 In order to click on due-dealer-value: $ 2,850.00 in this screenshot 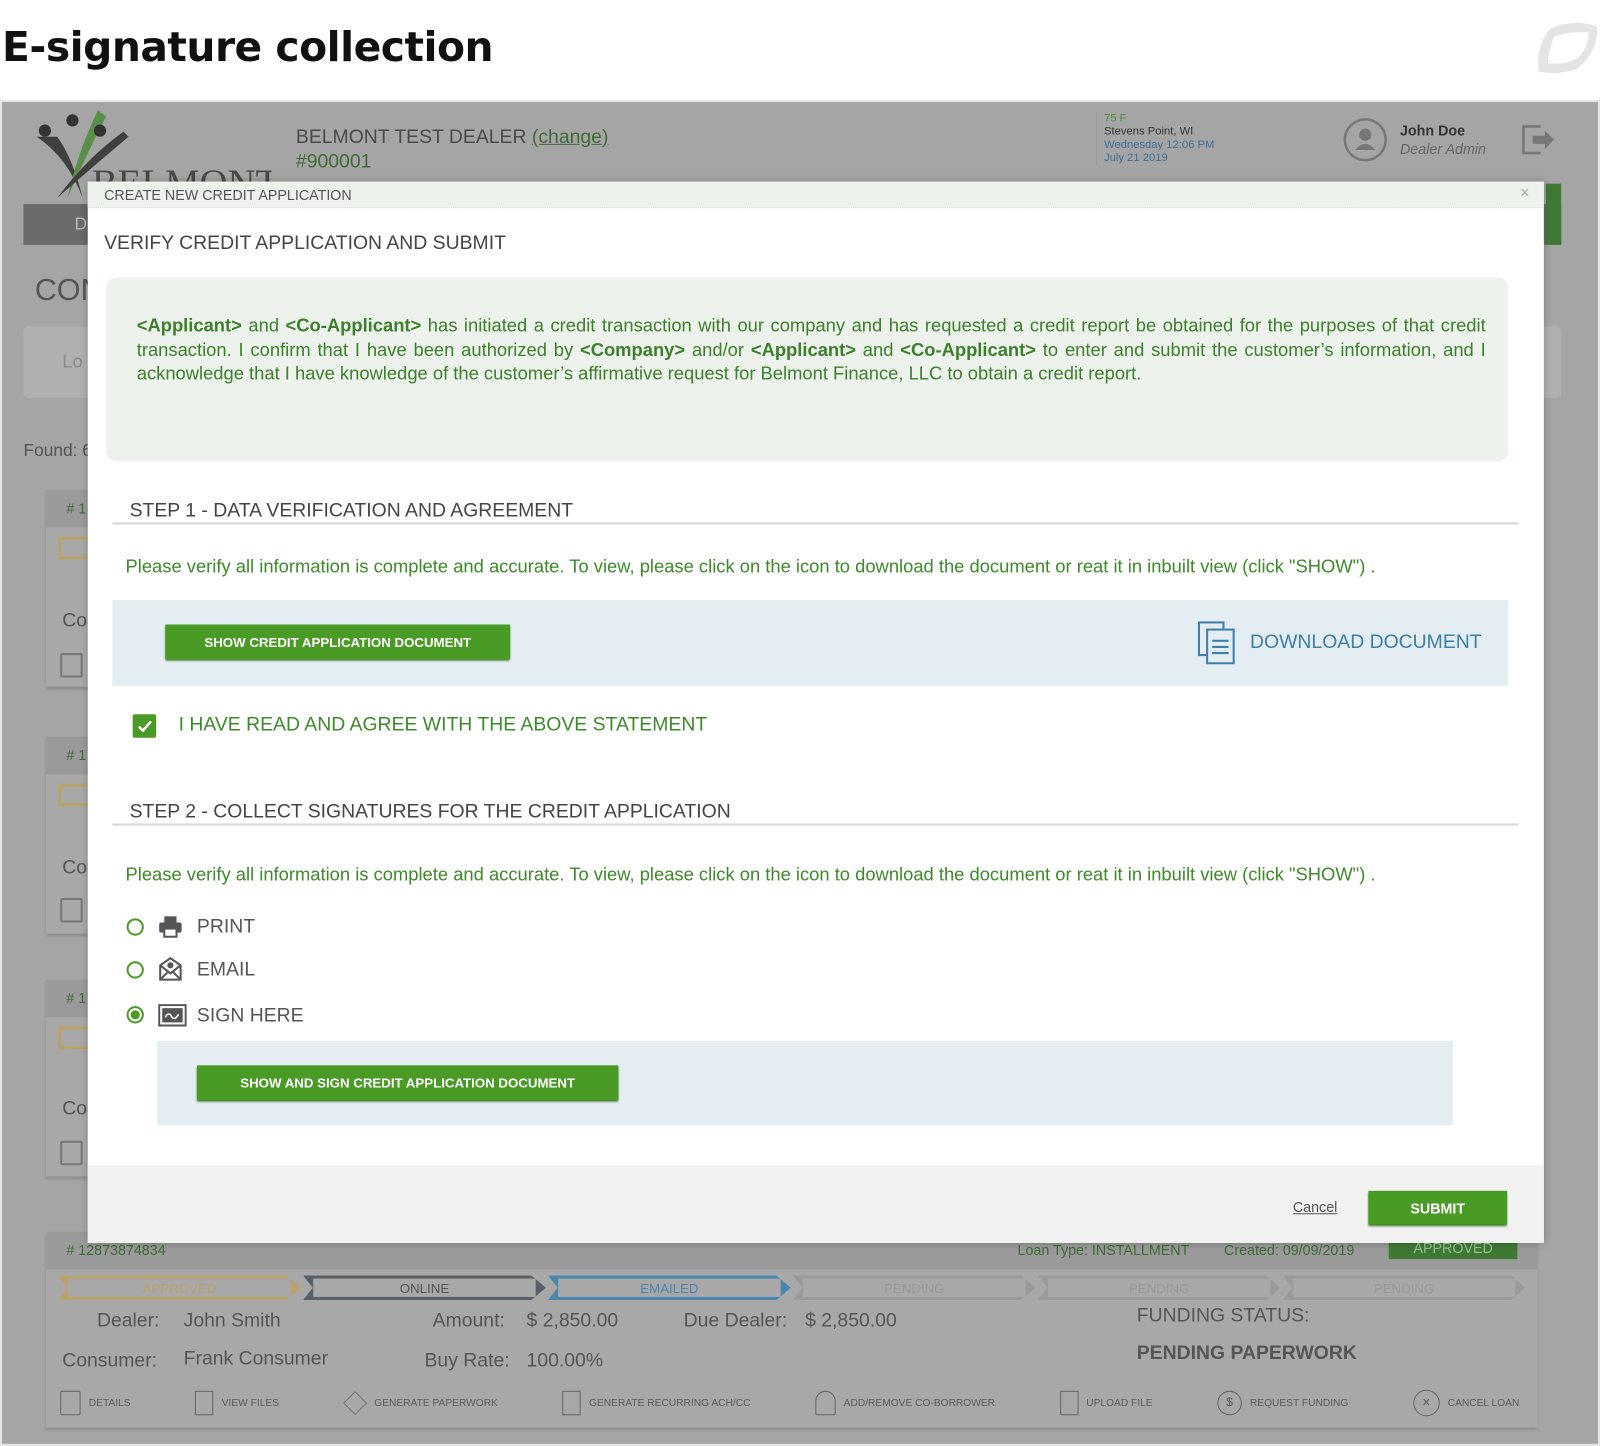, I will do `click(851, 1321)`.